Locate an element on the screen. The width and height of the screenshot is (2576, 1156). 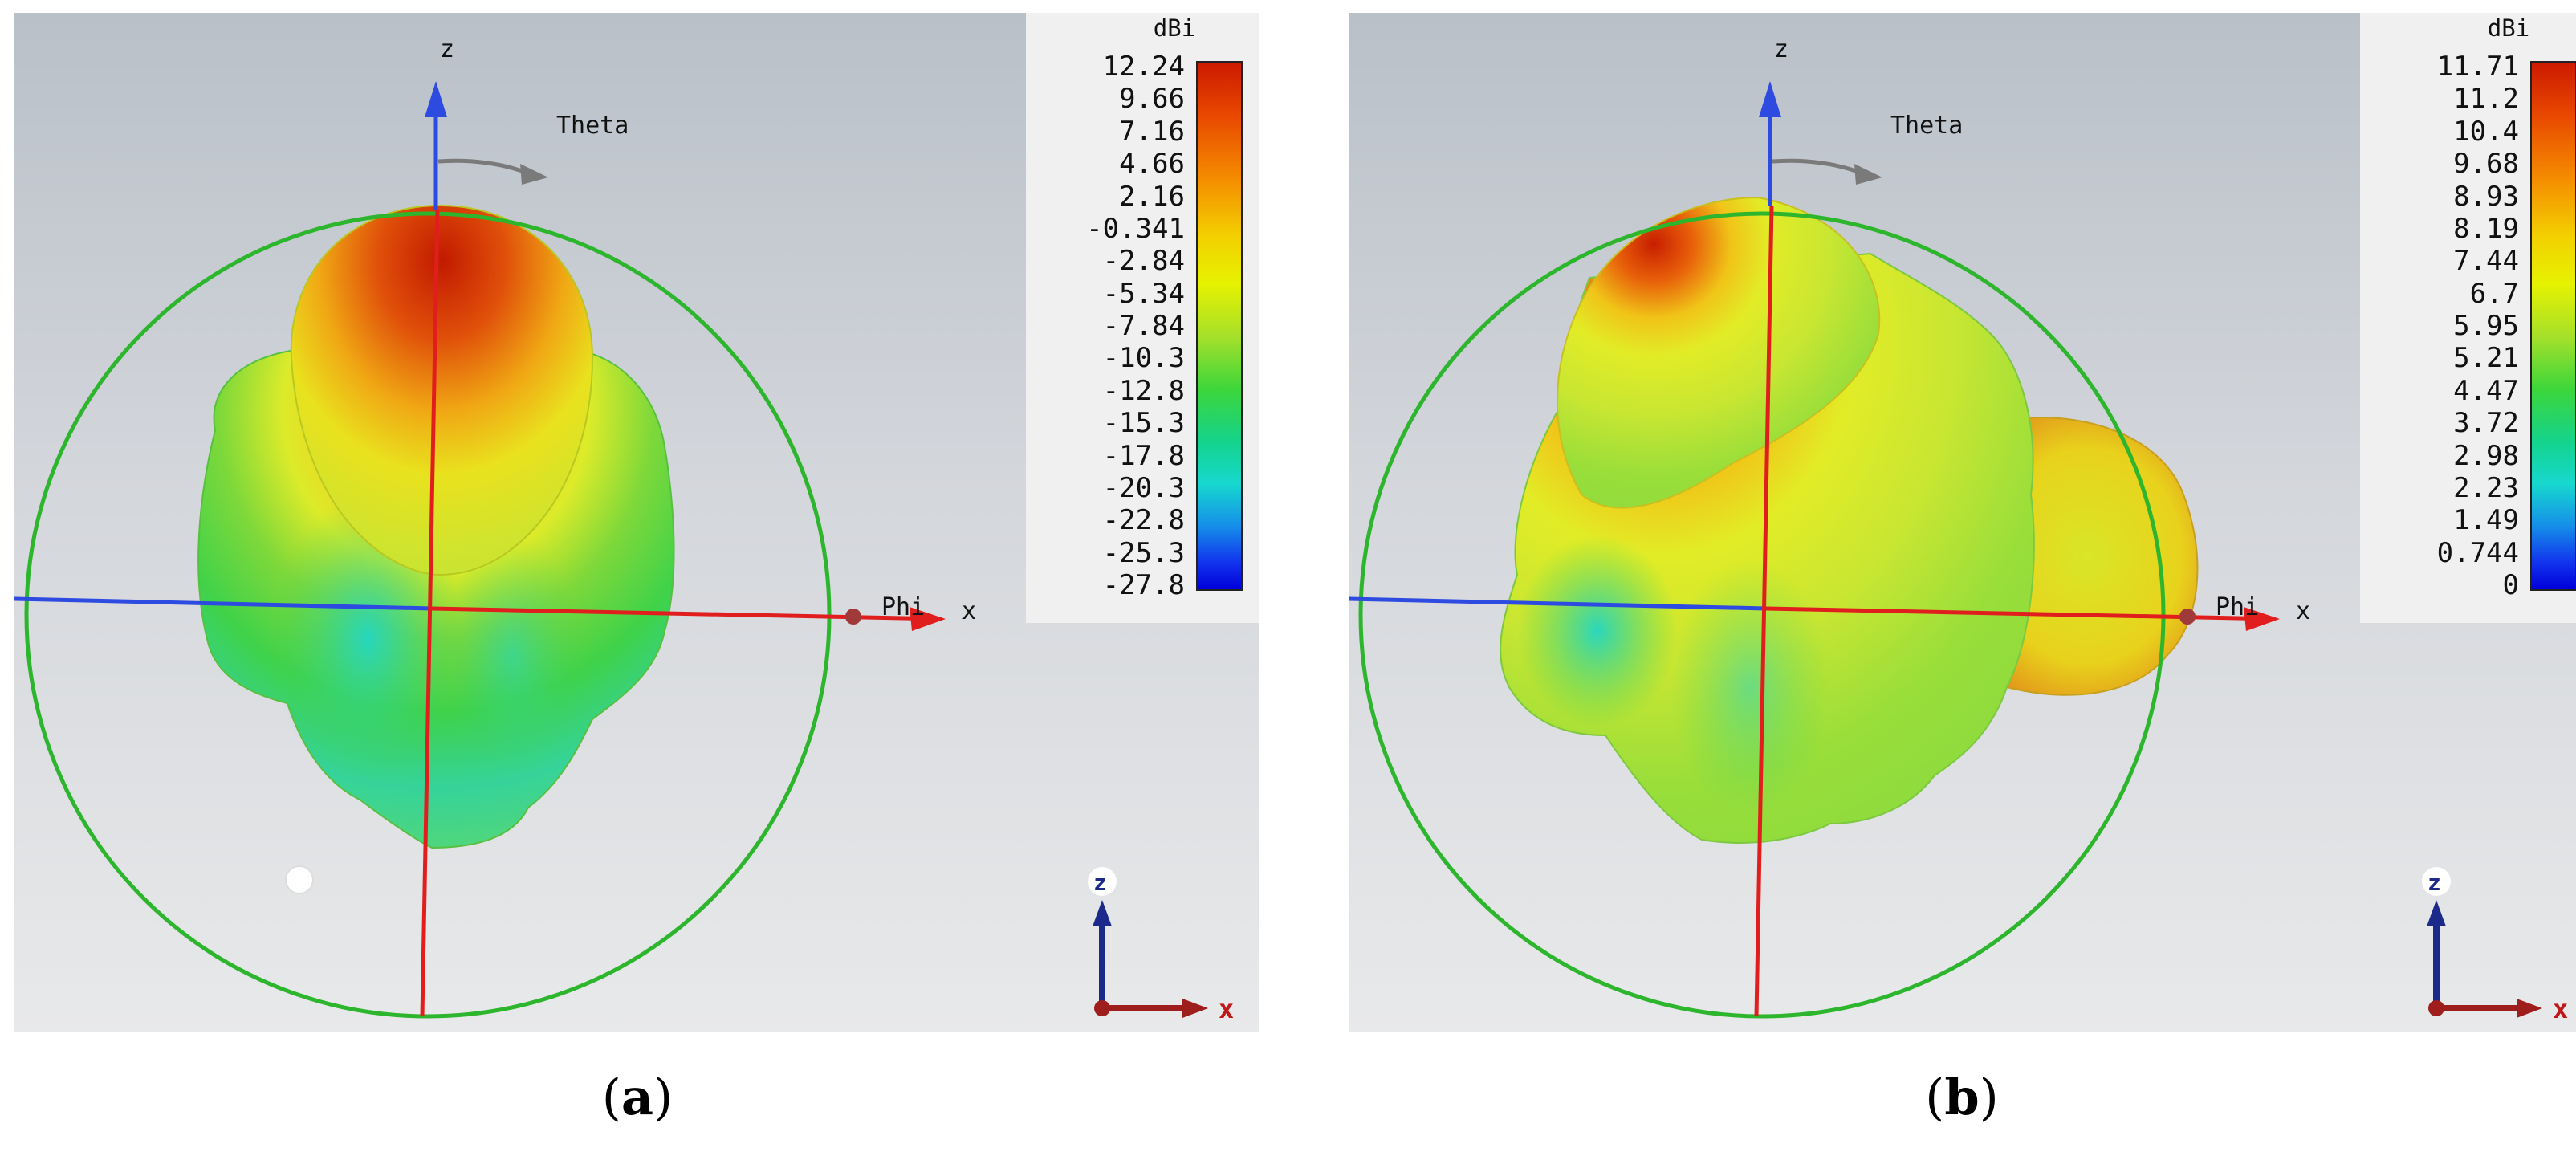
legend-tick: -22.8 is located at coordinates (1143, 520).